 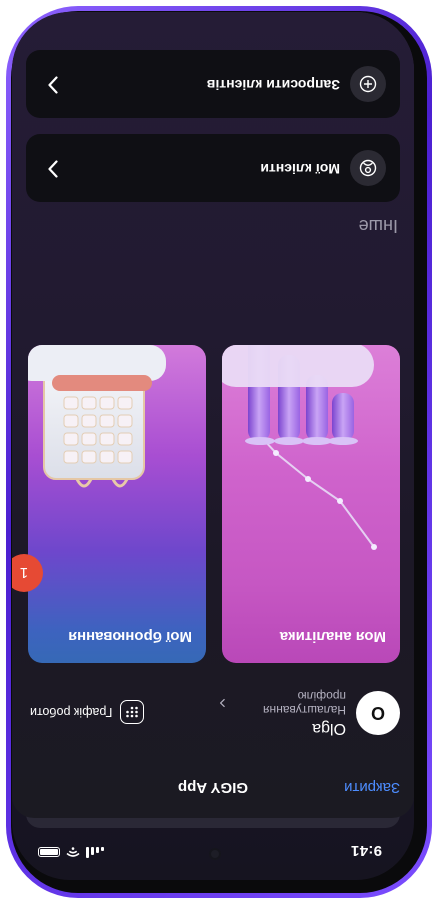 What do you see at coordinates (304, 703) in the screenshot?
I see `profile-settings-label: Налаштування профілю` at bounding box center [304, 703].